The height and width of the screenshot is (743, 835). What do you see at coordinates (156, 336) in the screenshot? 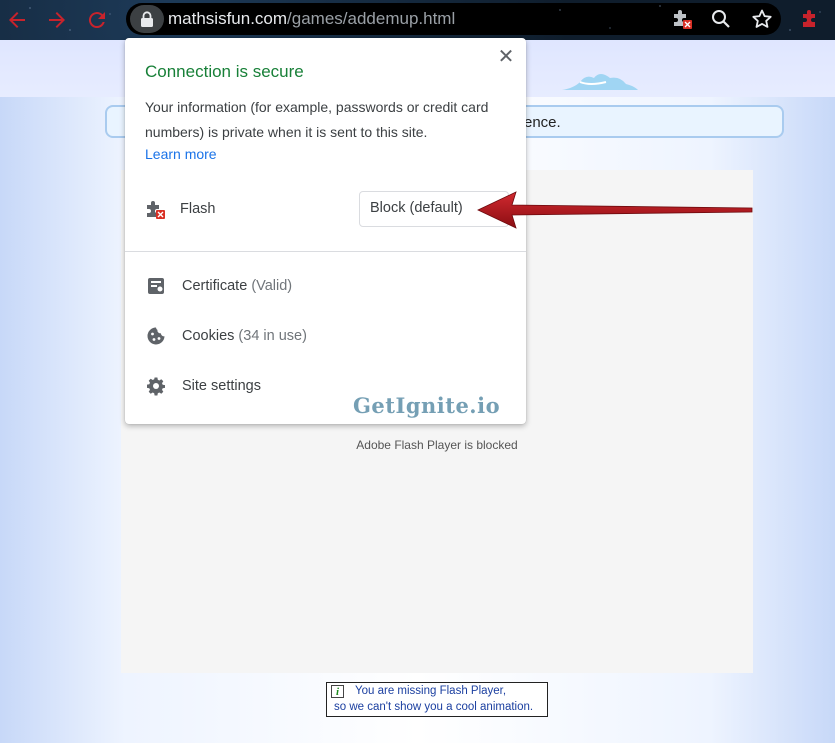
I see `cookie-icon` at bounding box center [156, 336].